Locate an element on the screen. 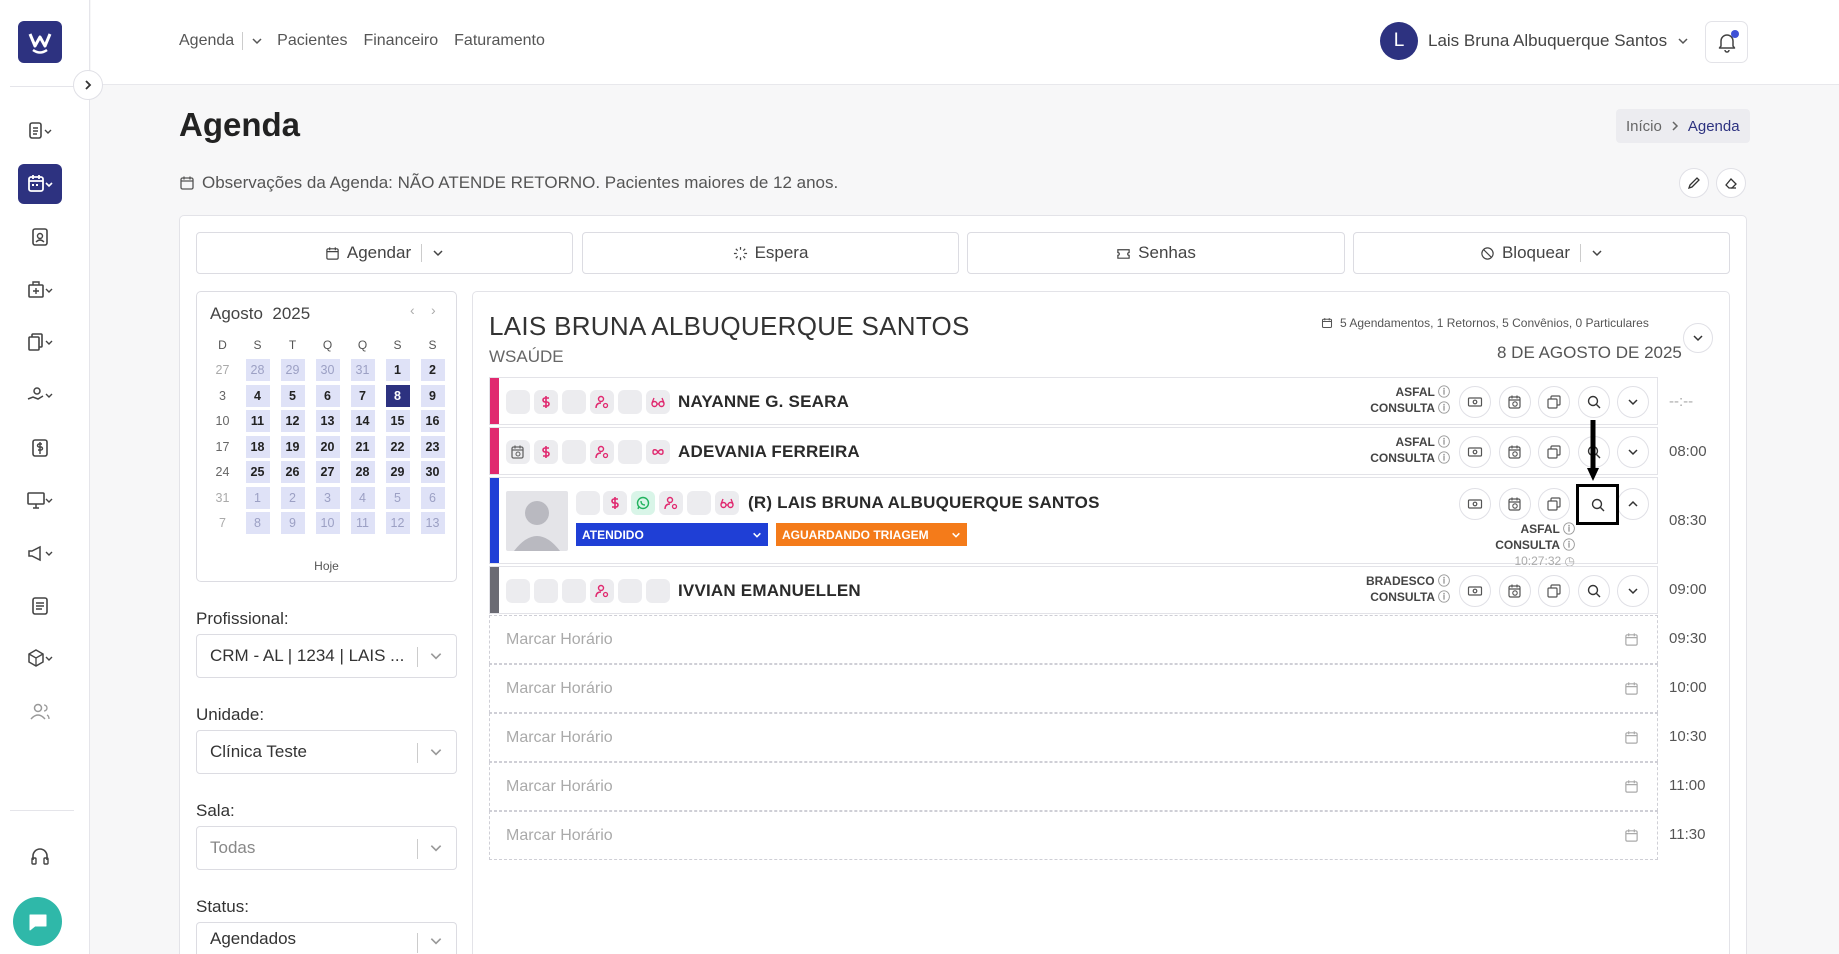 This screenshot has width=1839, height=954. calendar-day: 10 is located at coordinates (327, 523).